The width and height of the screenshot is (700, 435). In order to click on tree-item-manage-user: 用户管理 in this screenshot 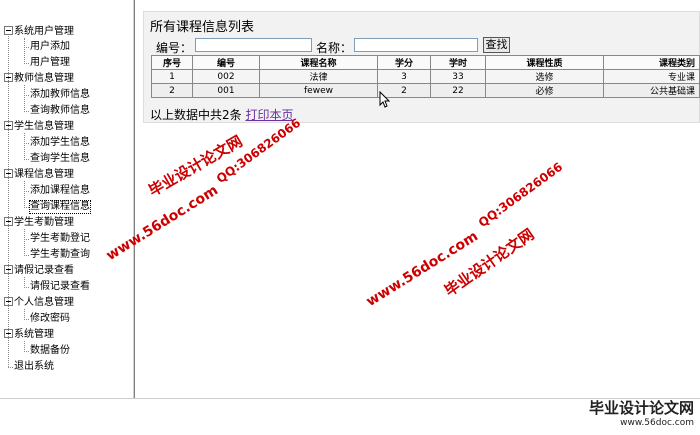, I will do `click(50, 63)`.